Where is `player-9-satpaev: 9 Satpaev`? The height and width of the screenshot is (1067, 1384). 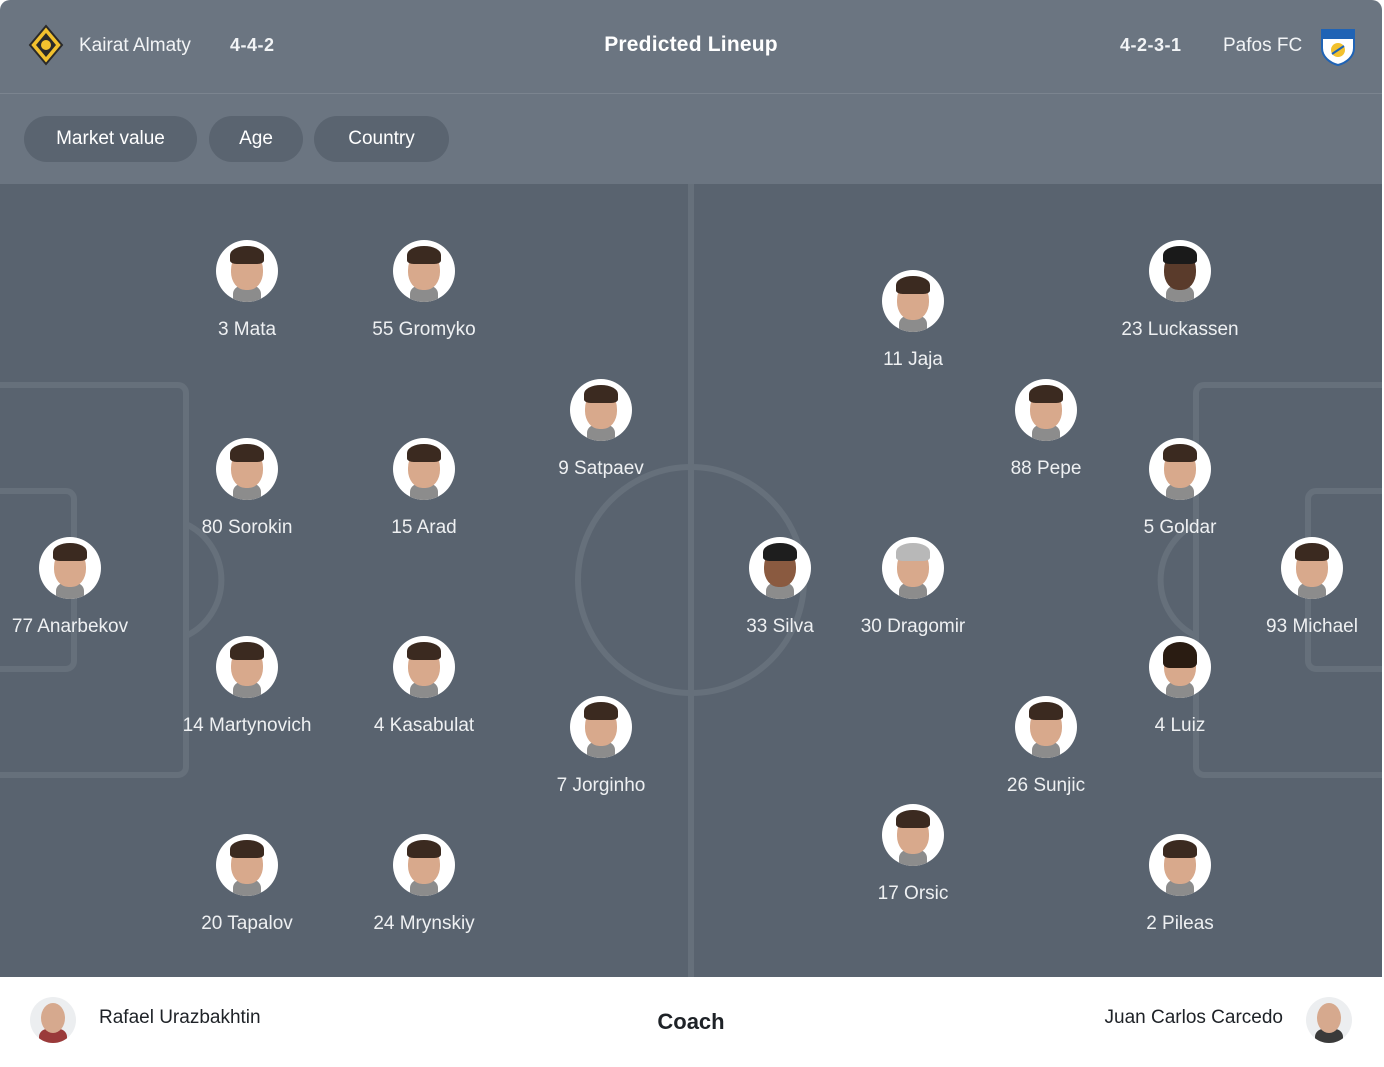
player-9-satpaev: 9 Satpaev is located at coordinates (601, 429).